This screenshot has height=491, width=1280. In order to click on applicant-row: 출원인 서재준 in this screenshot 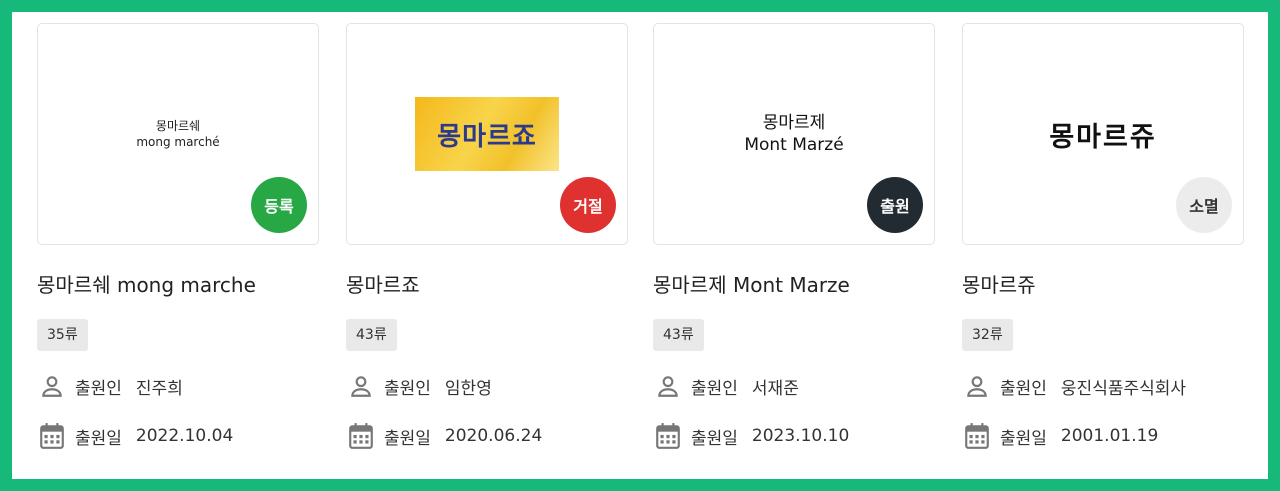, I will do `click(794, 386)`.